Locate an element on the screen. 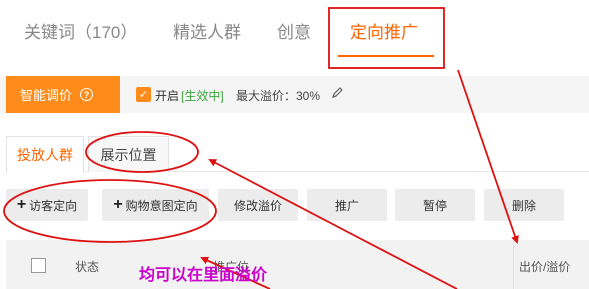  add-visitor-targeting-button: + 访客定向 is located at coordinates (47, 205).